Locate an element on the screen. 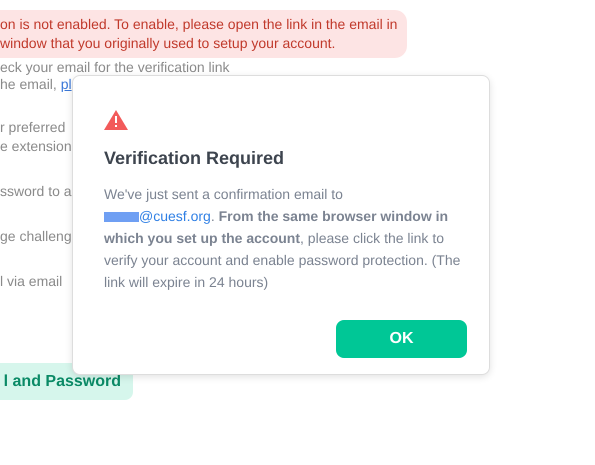 Image resolution: width=595 pixels, height=465 pixels. instruction-text: eck your email for the verification link is located at coordinates (115, 67).